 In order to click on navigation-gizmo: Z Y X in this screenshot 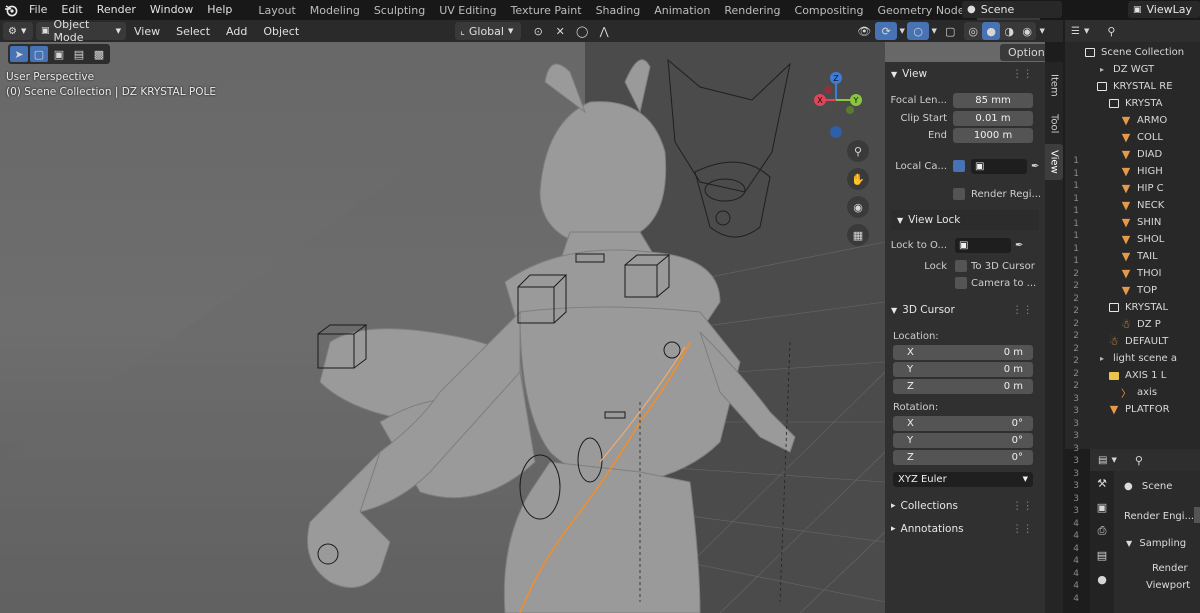, I will do `click(836, 110)`.